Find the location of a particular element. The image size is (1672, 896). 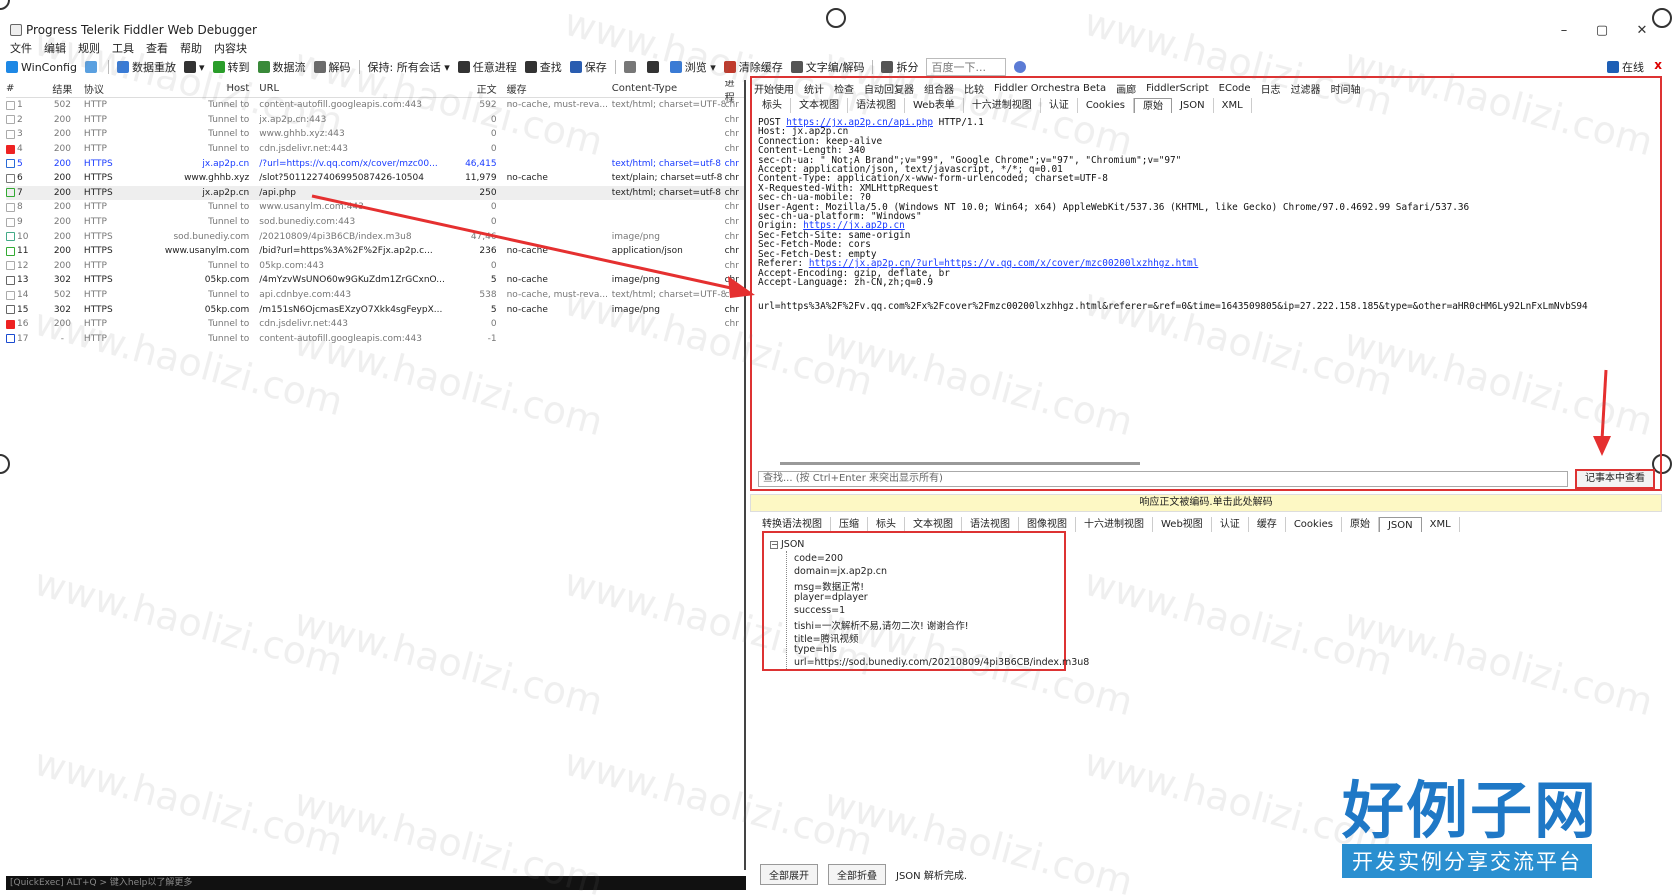

request-tab: 文本视图 is located at coordinates (819, 105).